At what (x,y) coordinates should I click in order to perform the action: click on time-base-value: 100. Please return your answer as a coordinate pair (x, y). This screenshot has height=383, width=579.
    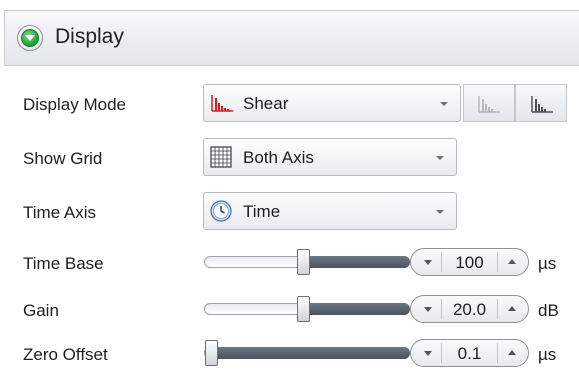
    Looking at the image, I should click on (469, 263).